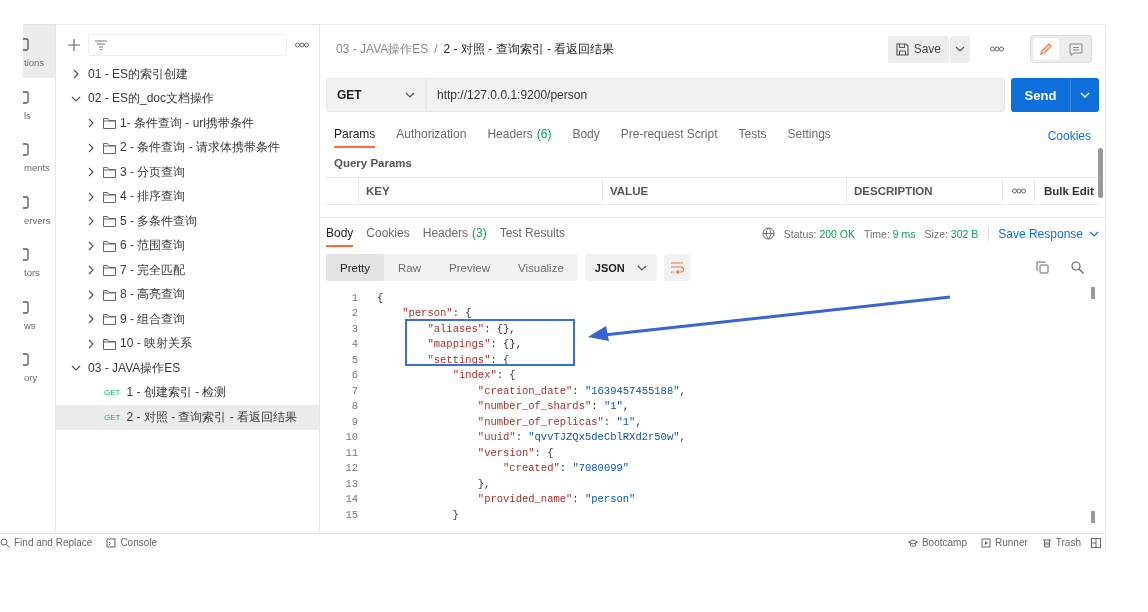  I want to click on tree-item: 02 - ES的_doc文档操作, so click(187, 98).